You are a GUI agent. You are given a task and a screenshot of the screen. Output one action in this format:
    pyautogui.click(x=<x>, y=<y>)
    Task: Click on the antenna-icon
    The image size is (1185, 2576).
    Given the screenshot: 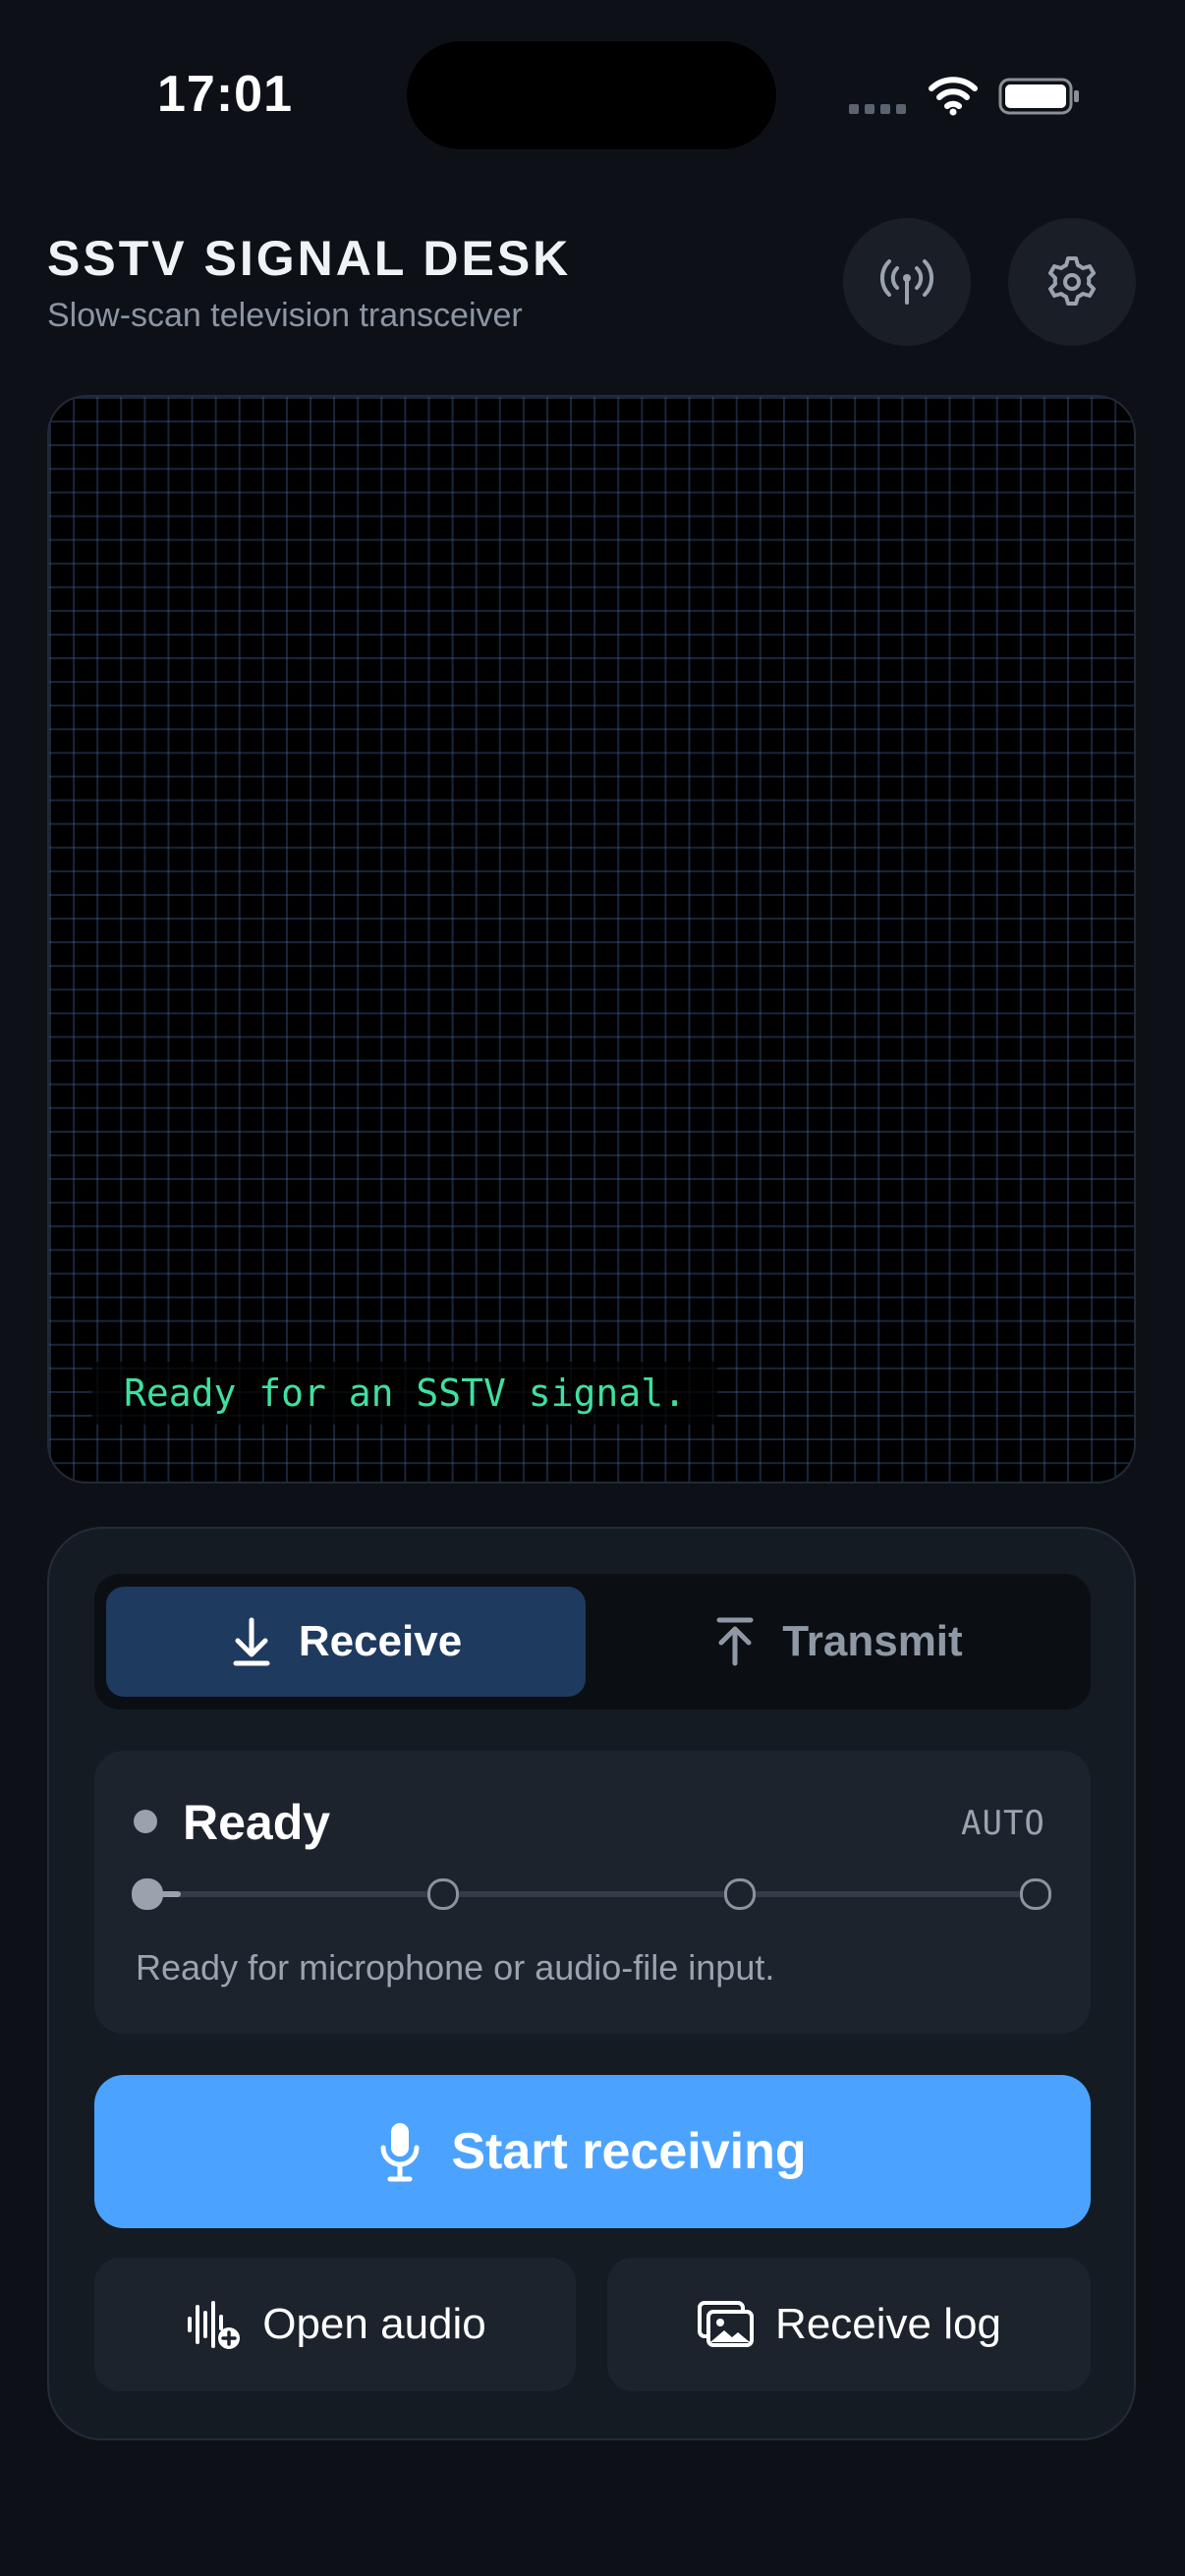 What is the action you would take?
    pyautogui.click(x=907, y=282)
    